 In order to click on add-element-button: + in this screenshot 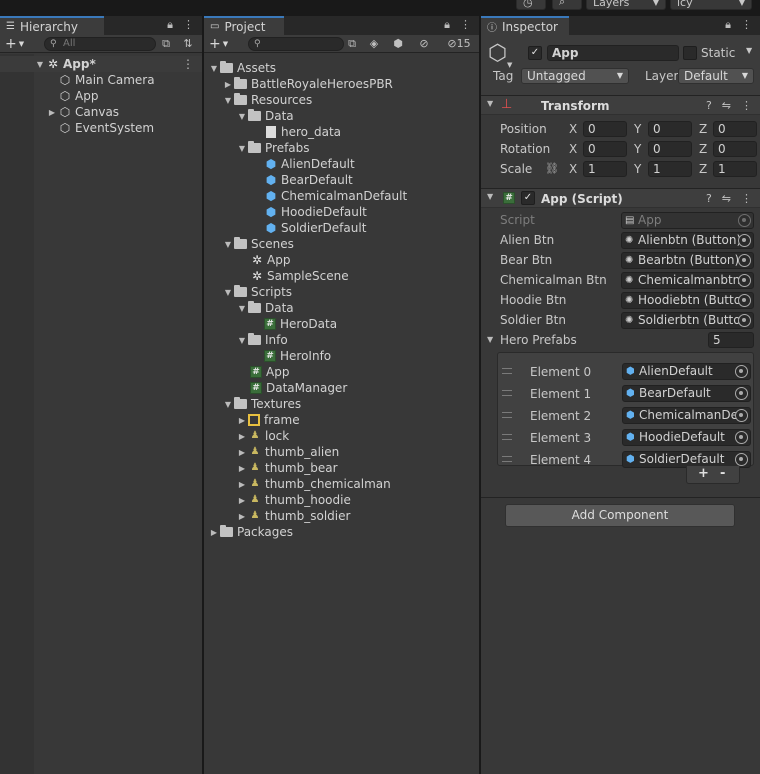, I will do `click(703, 473)`.